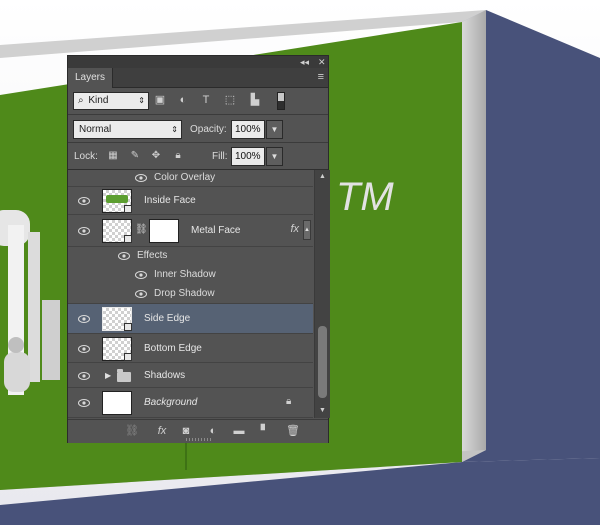 Image resolution: width=600 pixels, height=525 pixels. I want to click on effect-label: Drop Shadow, so click(184, 293).